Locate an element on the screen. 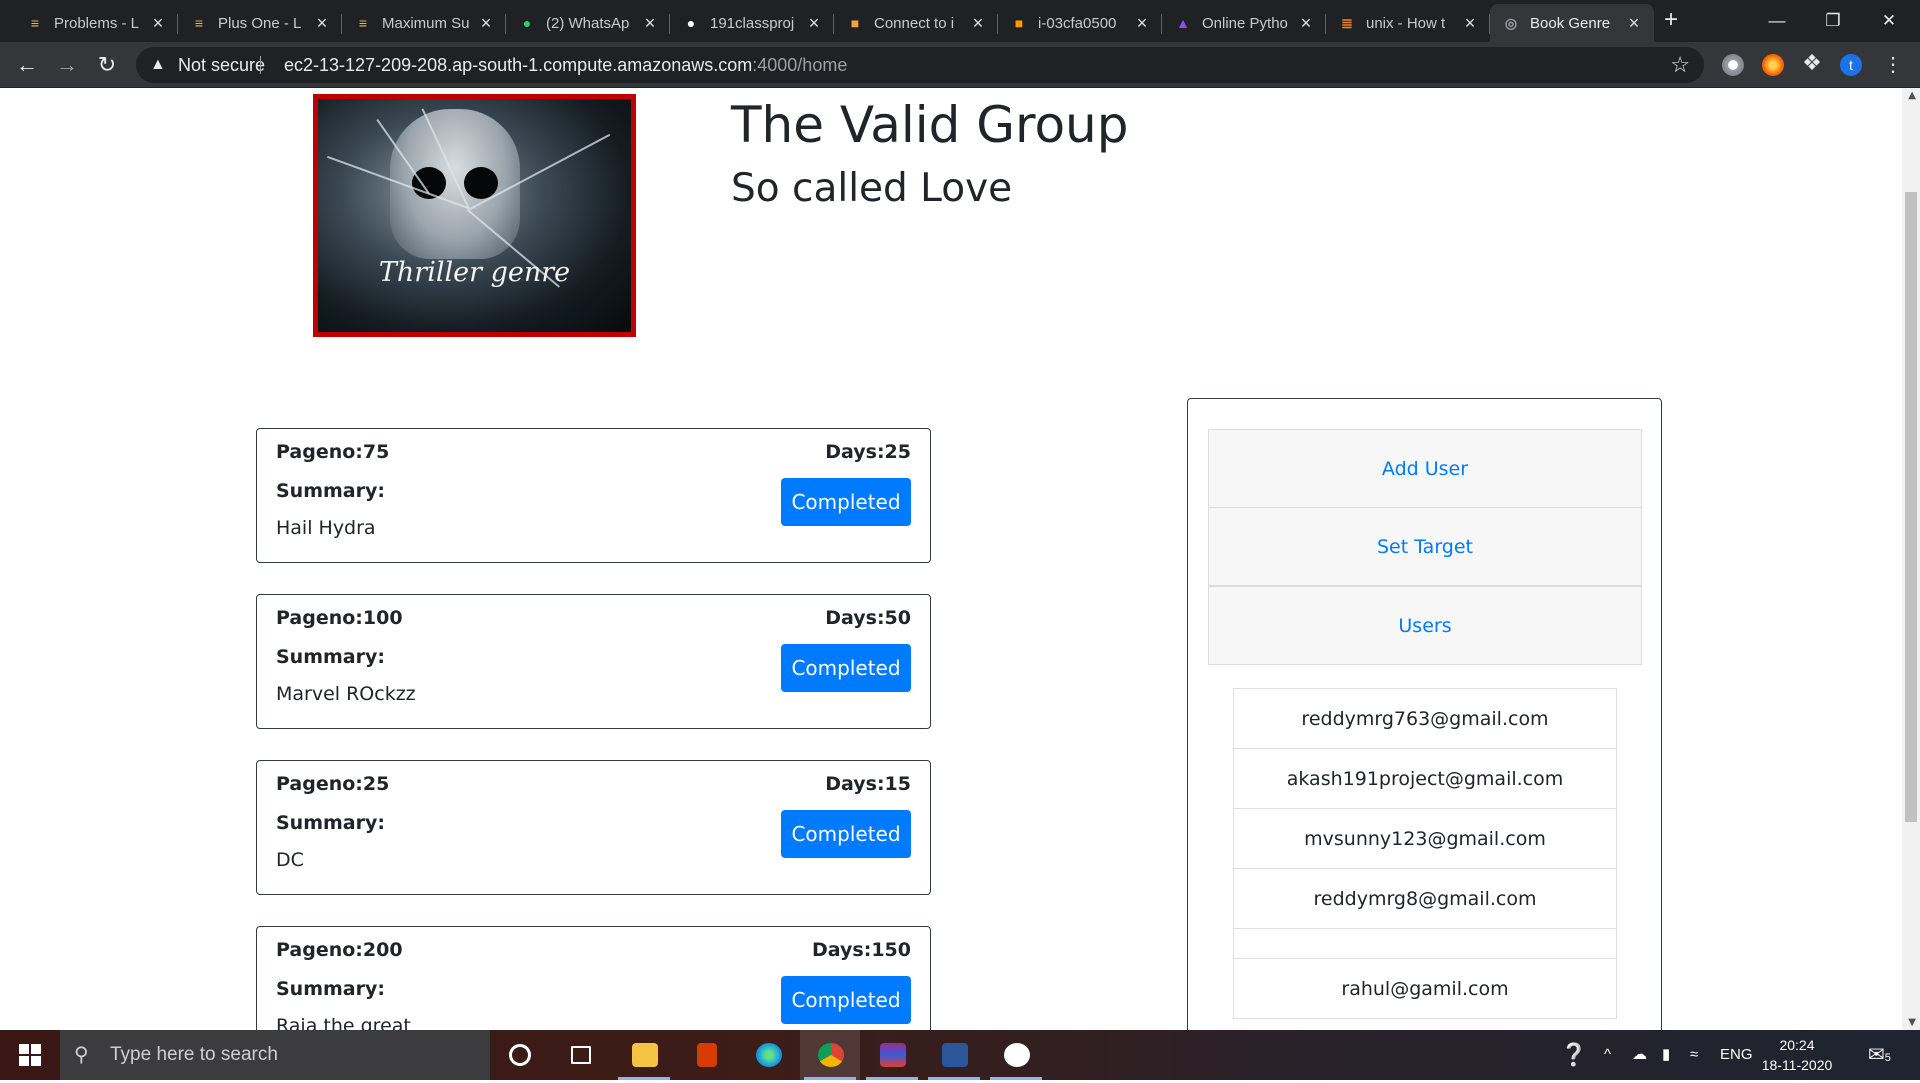 The height and width of the screenshot is (1083, 1920). set-target-link: Set Target is located at coordinates (1425, 546).